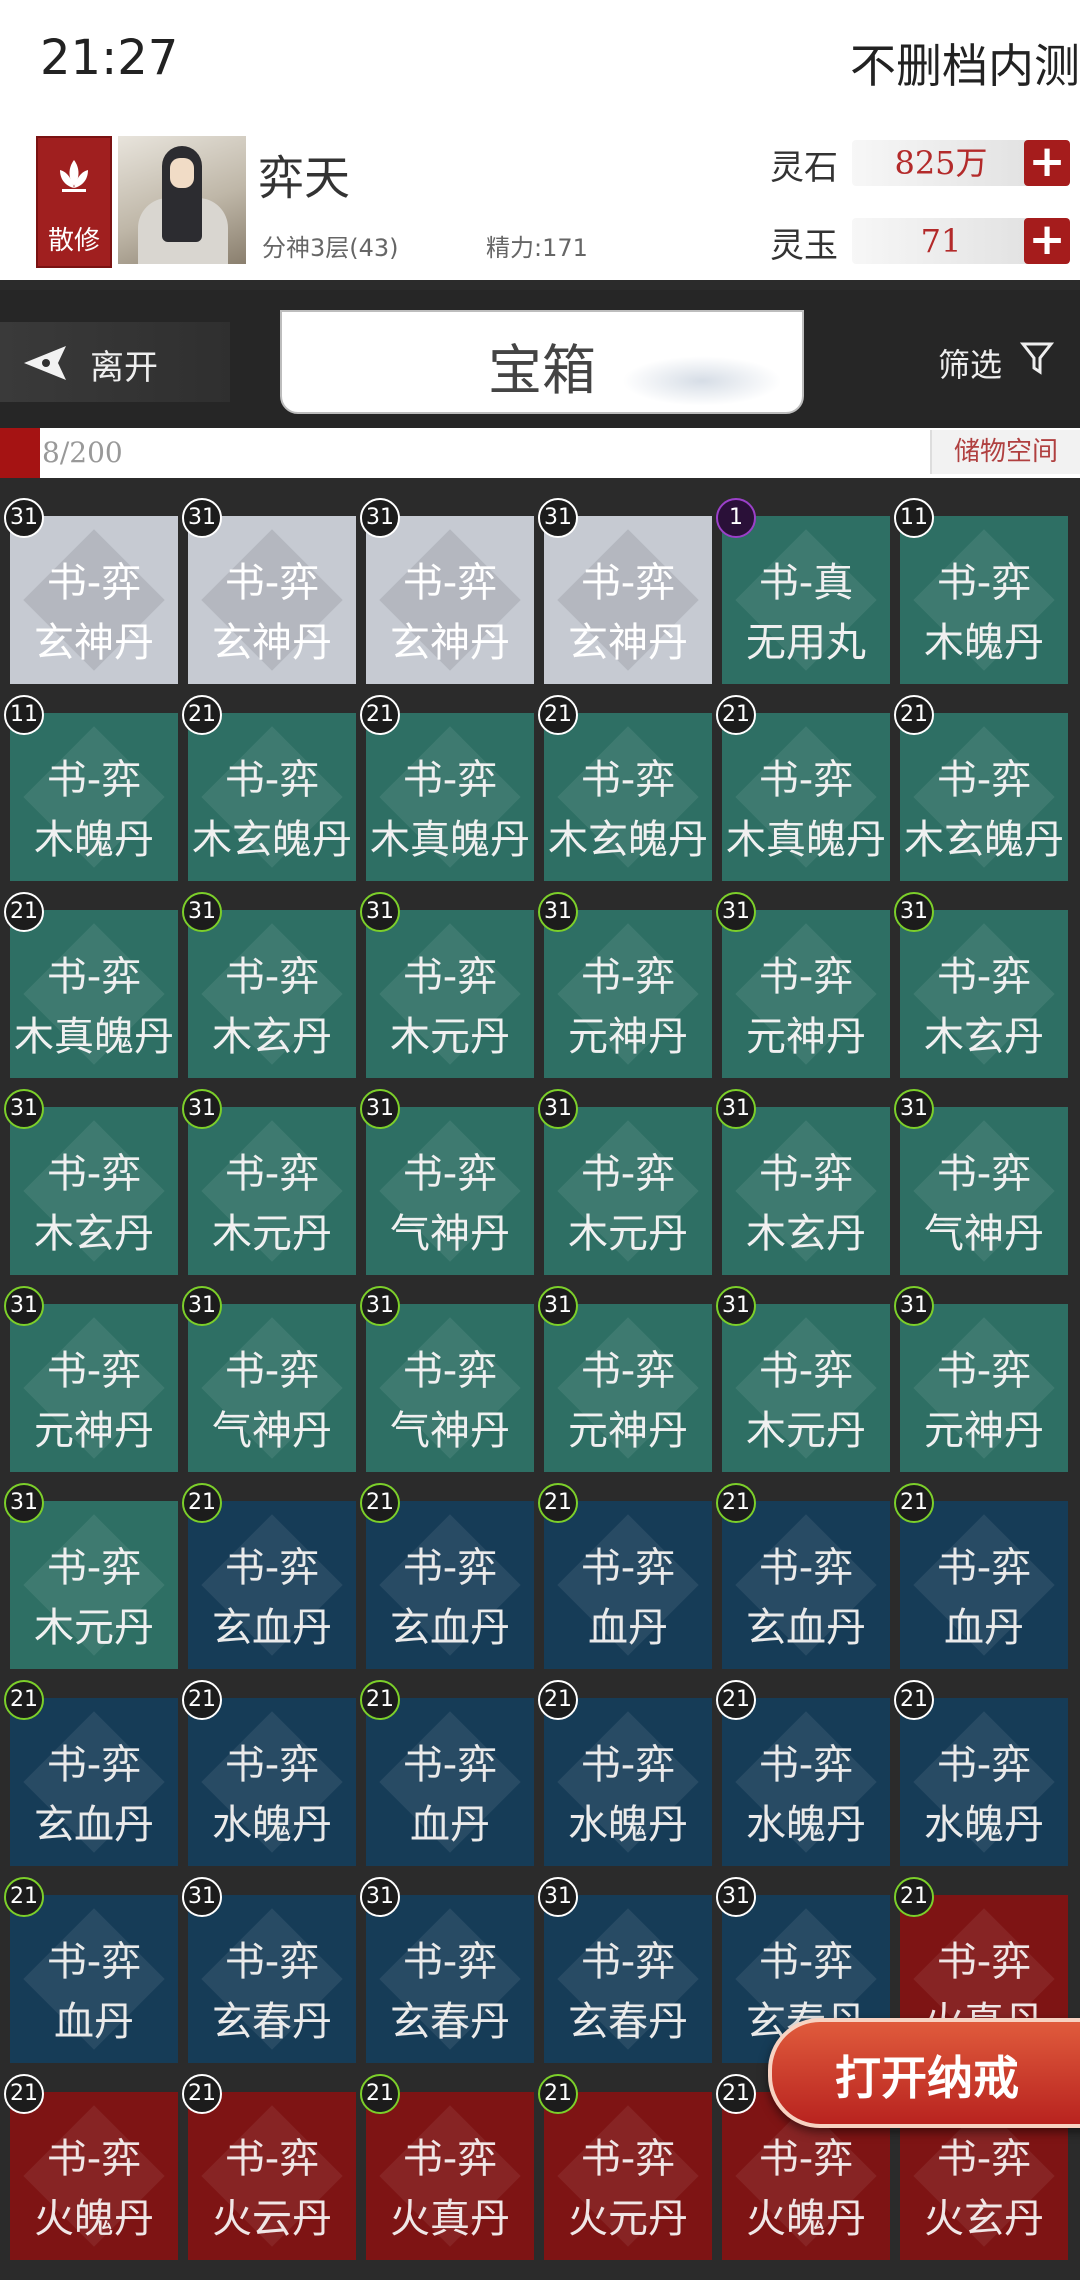 This screenshot has width=1080, height=2280. I want to click on item-cell: 书-真 无用丸, so click(806, 600).